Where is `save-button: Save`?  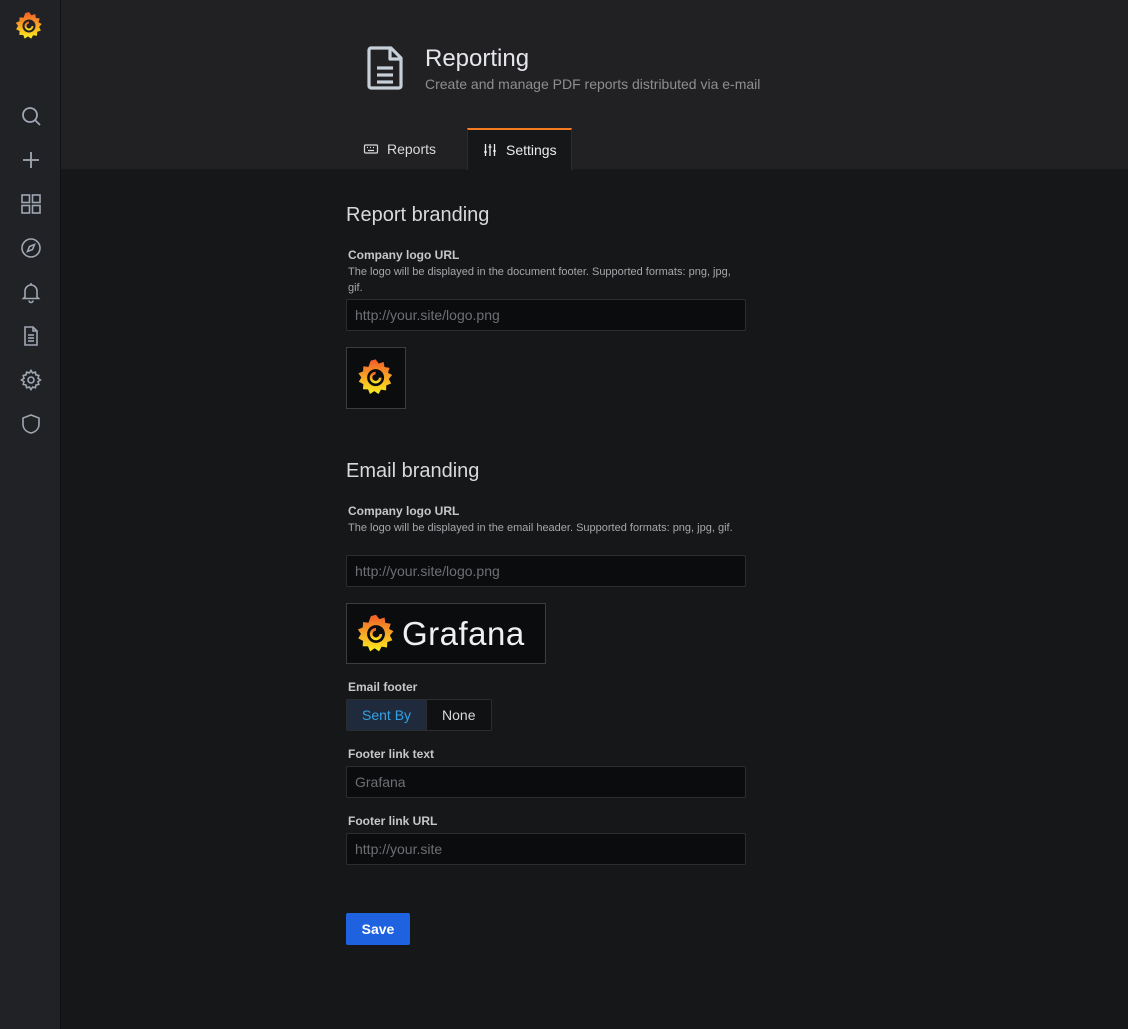 save-button: Save is located at coordinates (378, 929).